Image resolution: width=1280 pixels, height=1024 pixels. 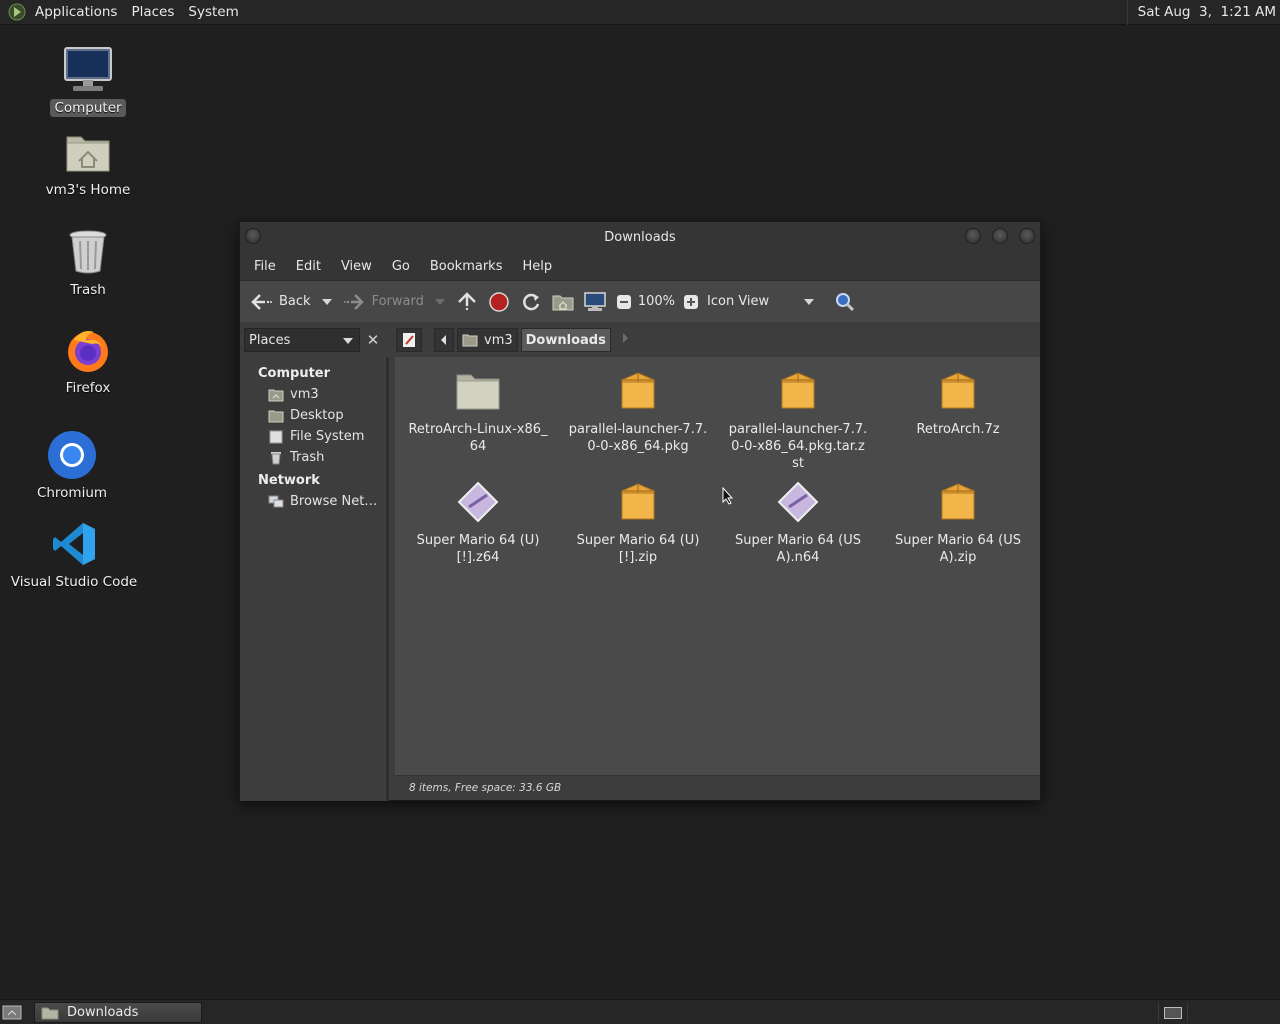 I want to click on folder-icon, so click(x=50, y=1013).